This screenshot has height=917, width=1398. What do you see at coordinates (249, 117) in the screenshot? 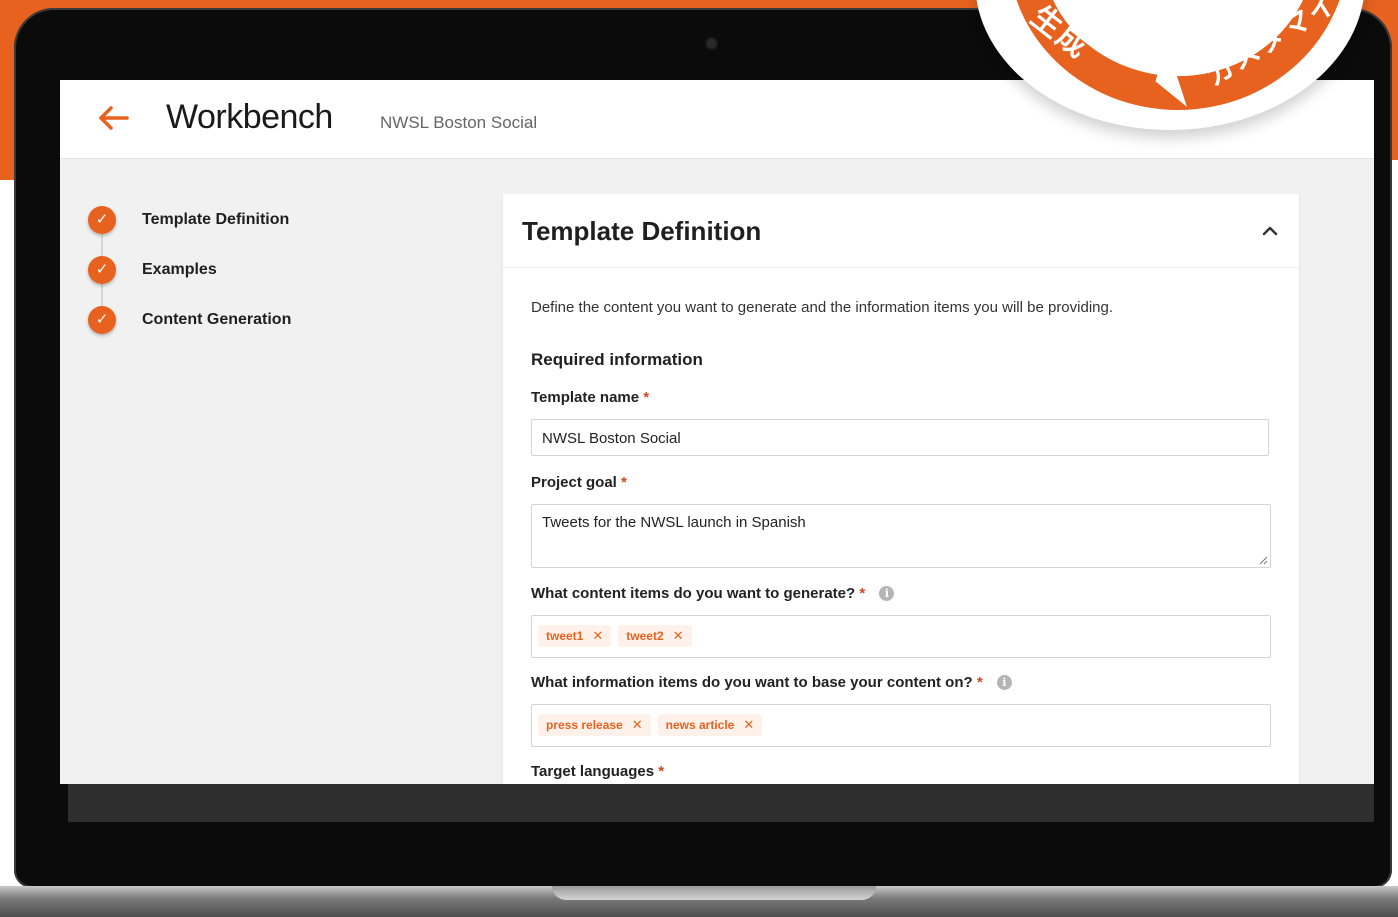
I see `page-title: Workbench` at bounding box center [249, 117].